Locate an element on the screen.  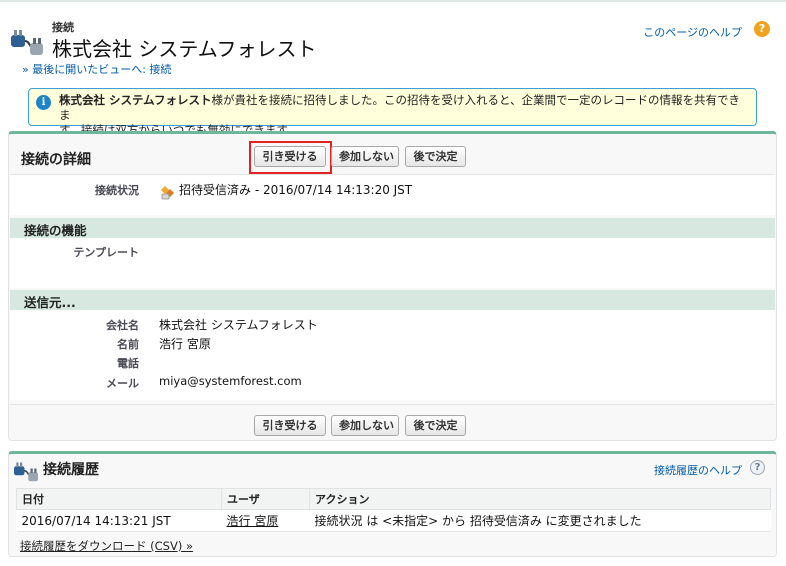
section-header-features: 接続の機能 is located at coordinates (392, 228).